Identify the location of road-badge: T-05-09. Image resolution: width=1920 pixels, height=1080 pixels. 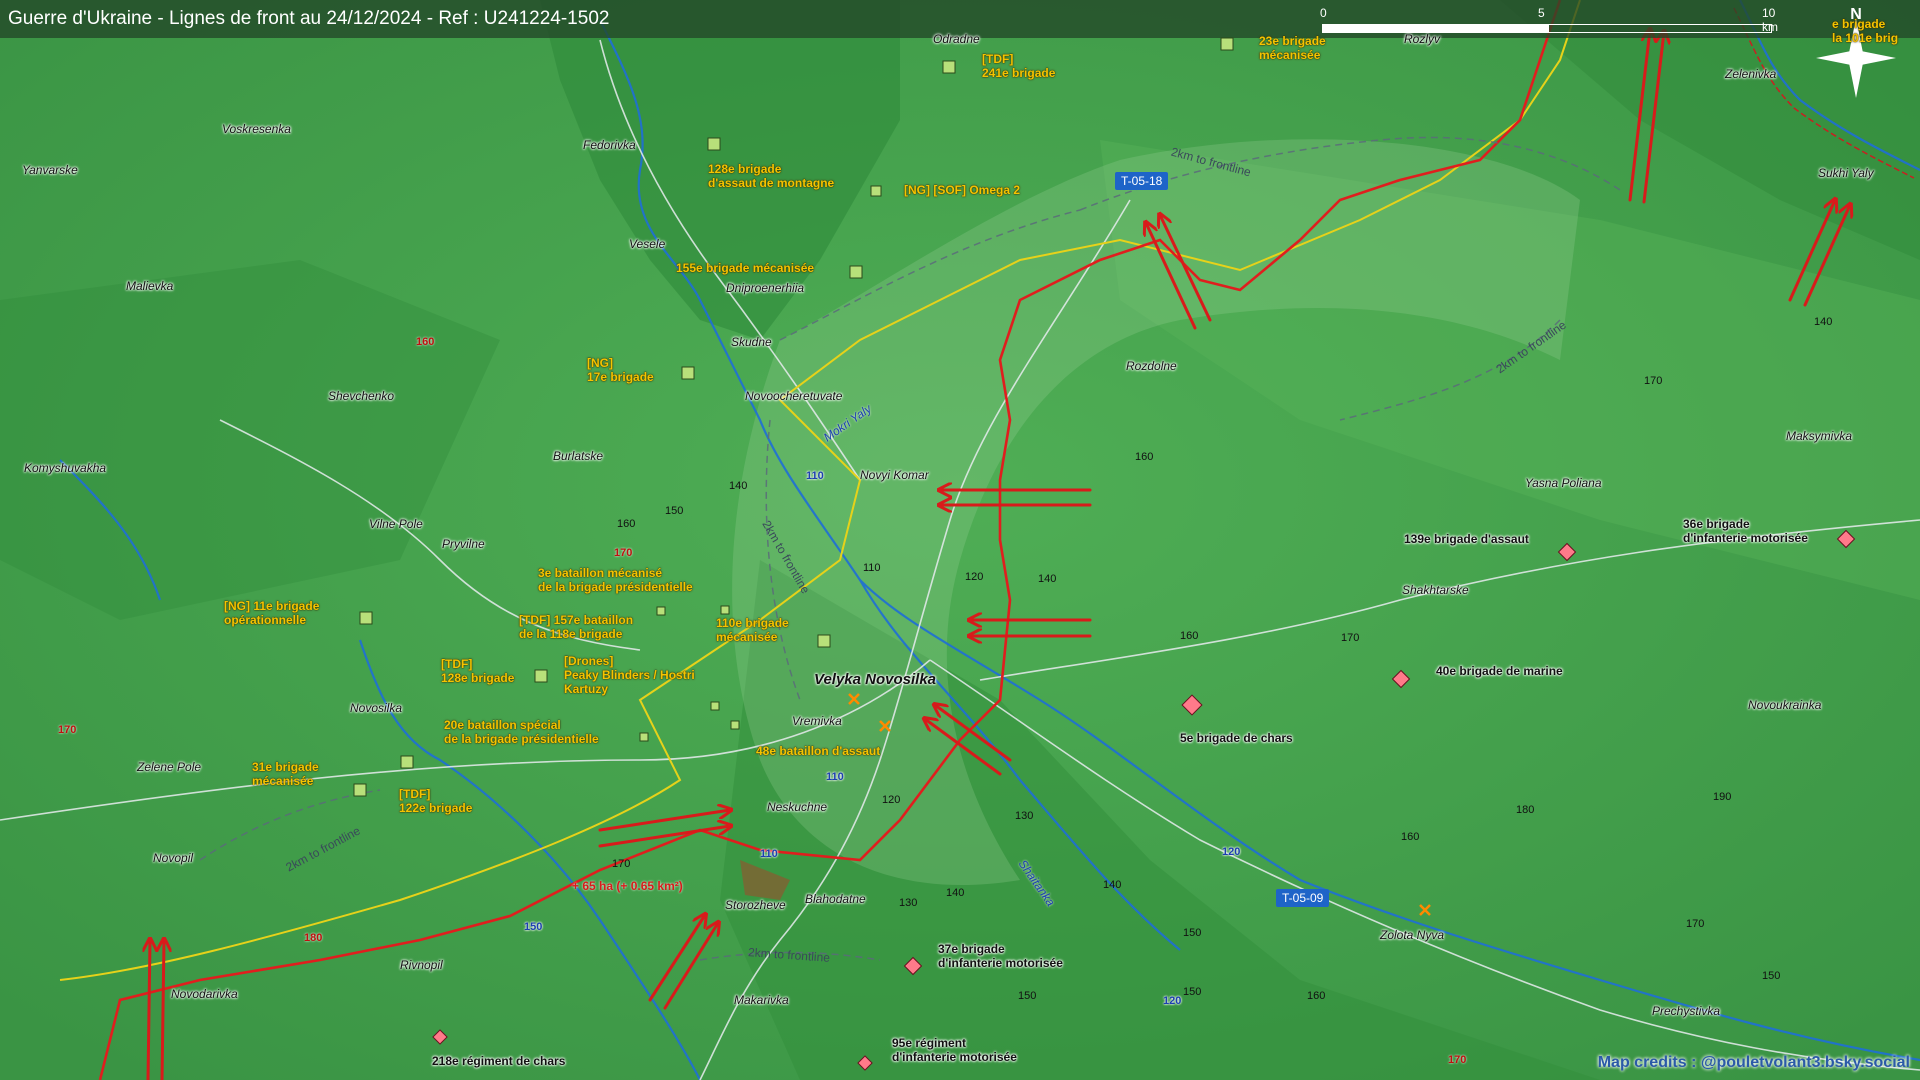
(1303, 898).